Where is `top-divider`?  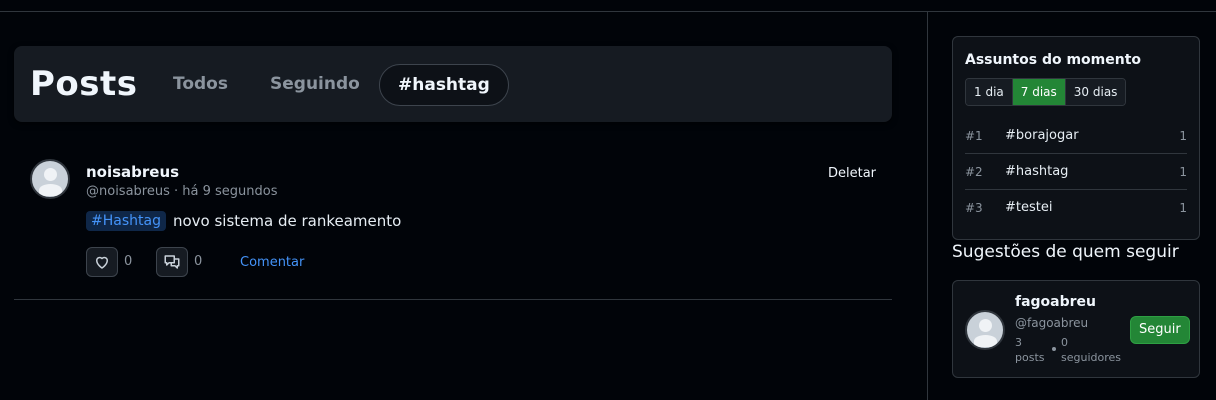 top-divider is located at coordinates (608, 11).